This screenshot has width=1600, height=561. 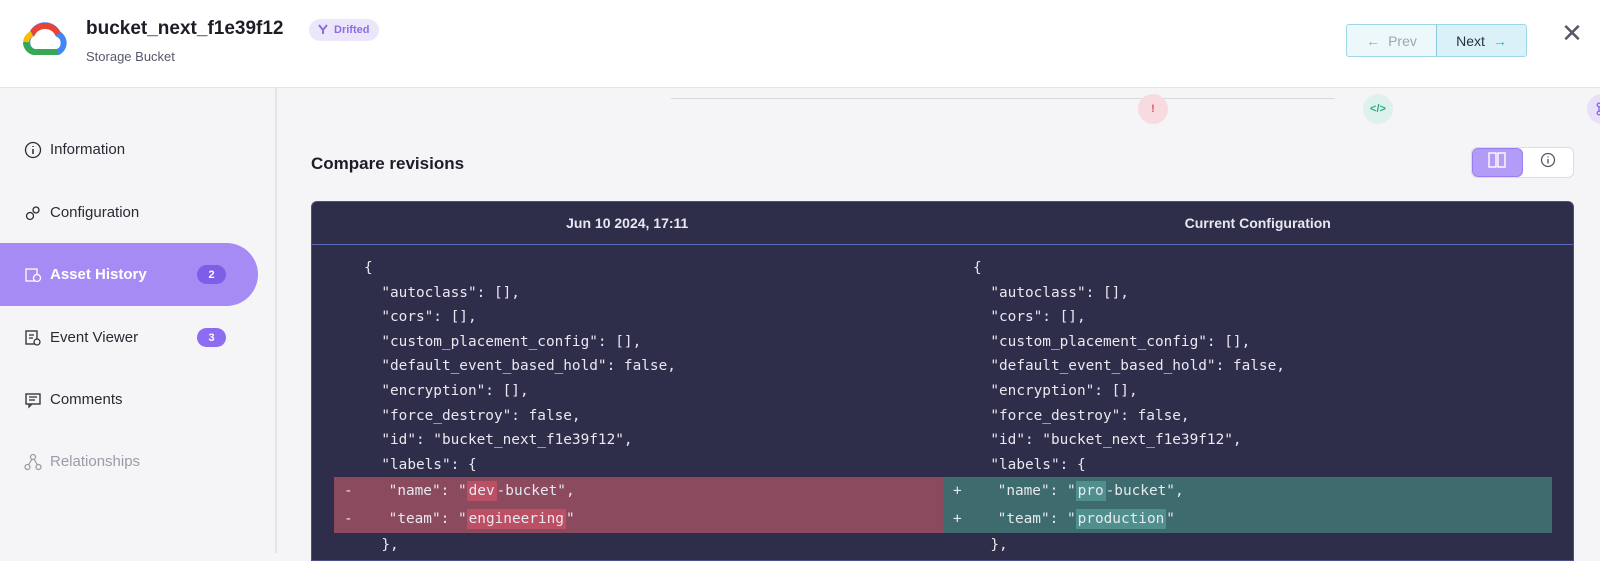 What do you see at coordinates (638, 519) in the screenshot?
I see `deleted-line: - "team": " engineering "` at bounding box center [638, 519].